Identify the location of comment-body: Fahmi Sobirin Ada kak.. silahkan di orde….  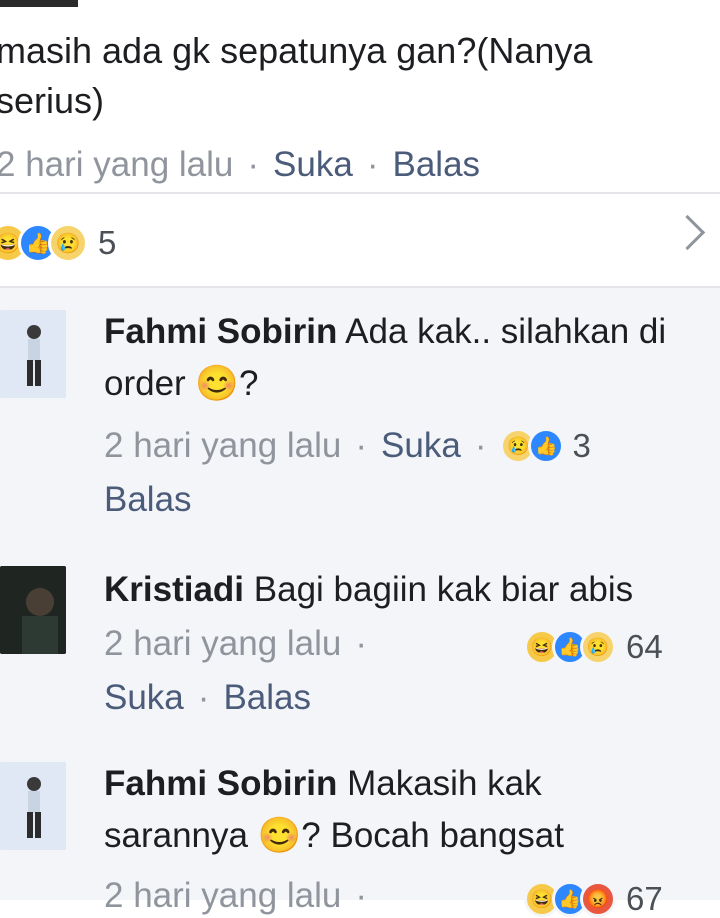
(412, 358).